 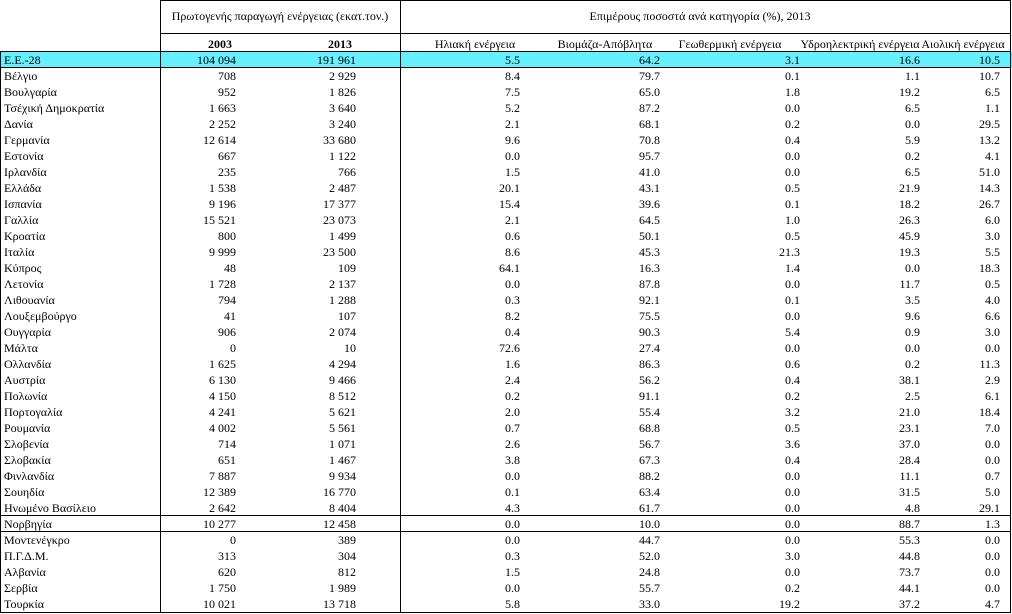 I want to click on cell-hydro: 11.7, so click(x=909, y=284).